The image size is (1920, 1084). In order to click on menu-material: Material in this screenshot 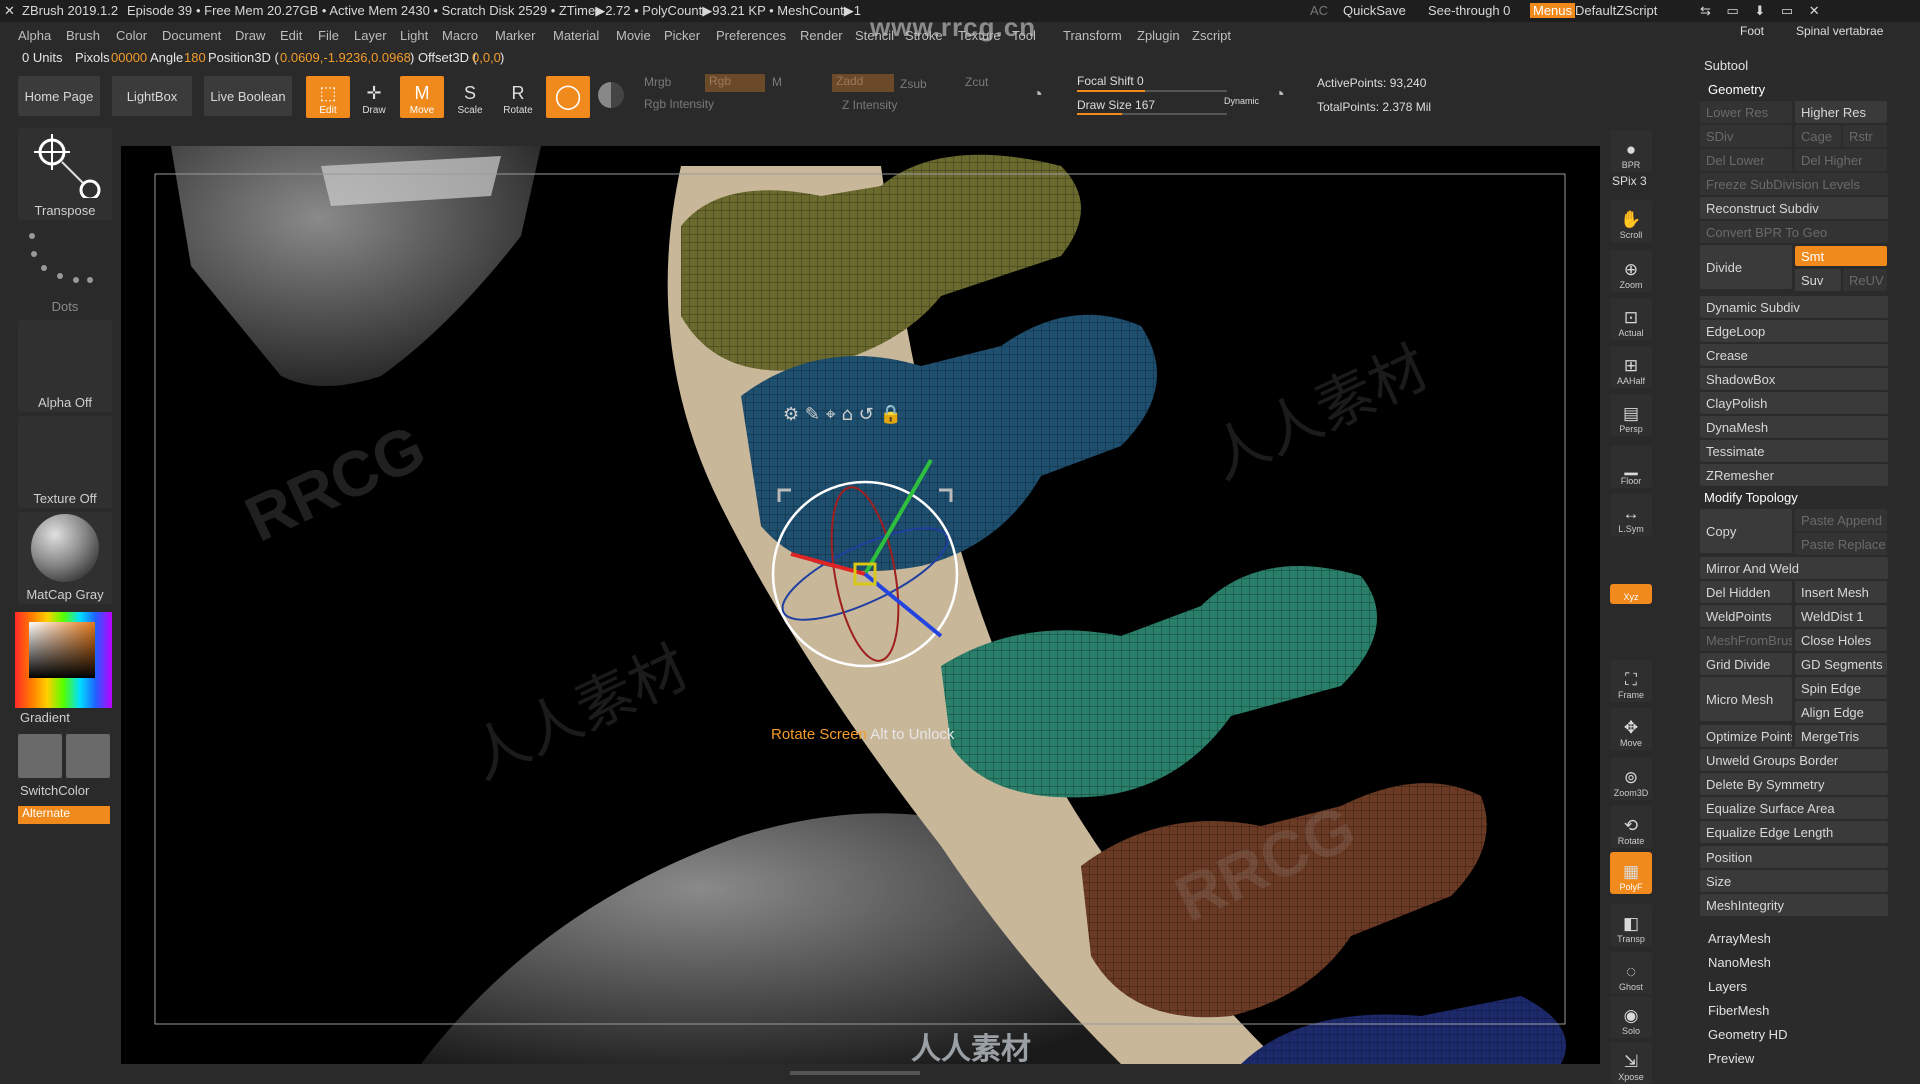, I will do `click(576, 35)`.